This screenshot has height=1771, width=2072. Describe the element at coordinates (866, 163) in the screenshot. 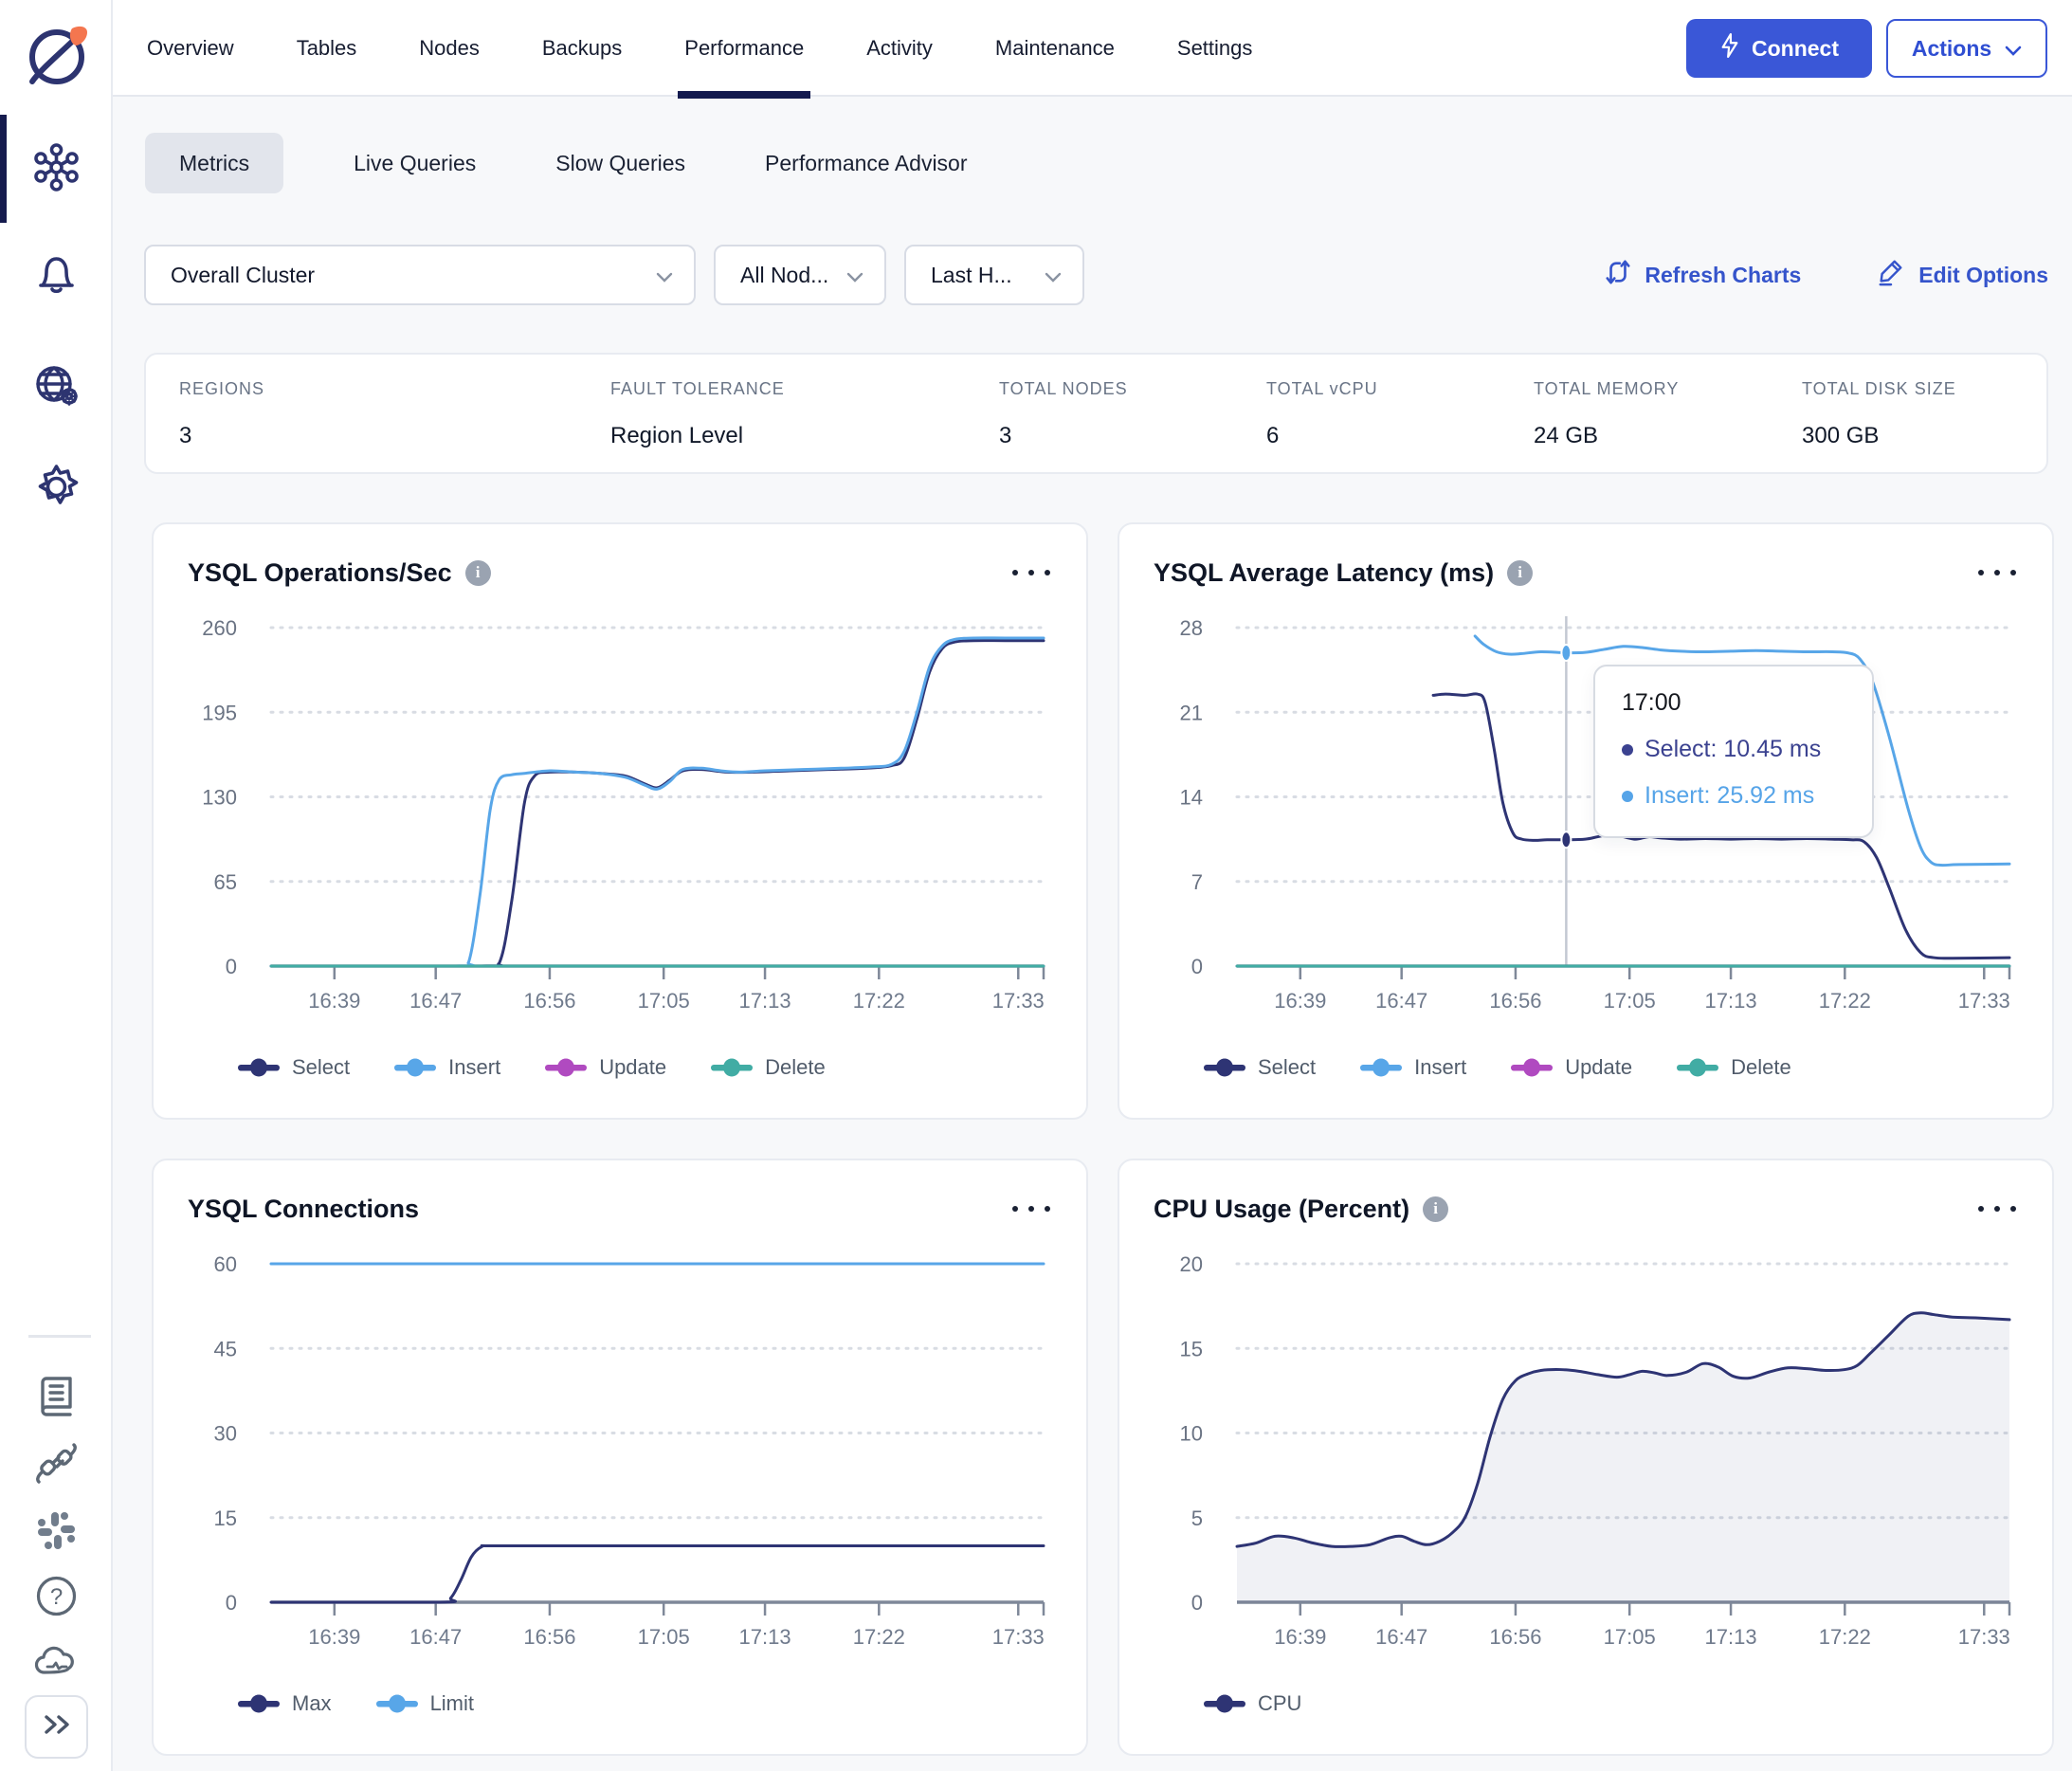

I see `subtab-performance-advisor: Performance Advisor` at that location.